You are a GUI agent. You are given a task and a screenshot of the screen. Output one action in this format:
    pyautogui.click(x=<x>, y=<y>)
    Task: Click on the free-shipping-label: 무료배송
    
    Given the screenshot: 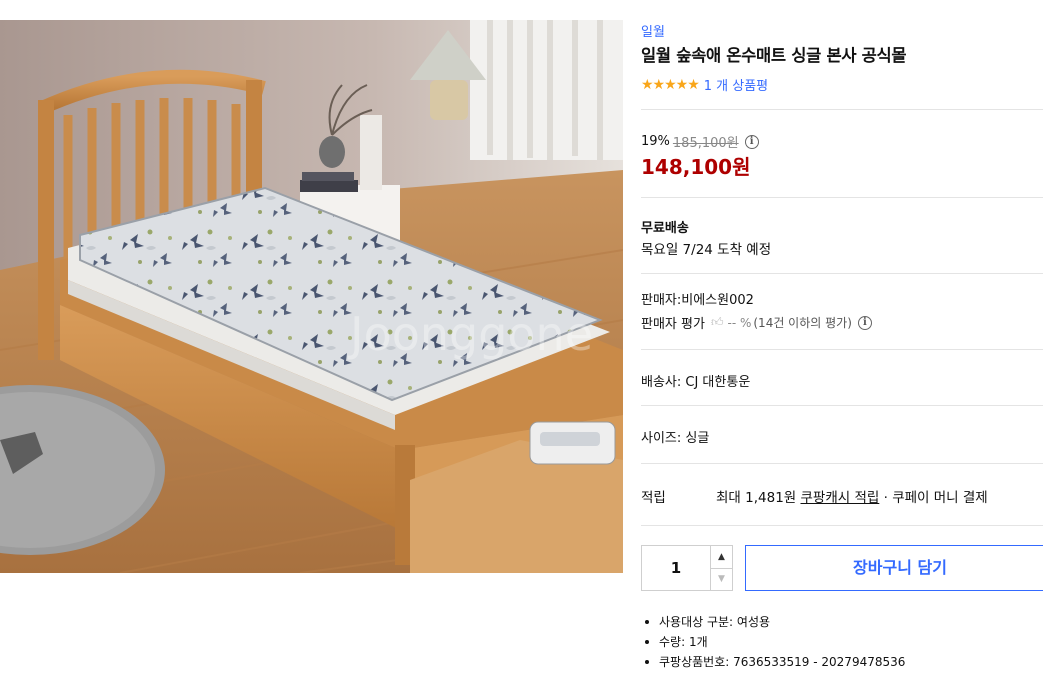 What is the action you would take?
    pyautogui.click(x=665, y=228)
    